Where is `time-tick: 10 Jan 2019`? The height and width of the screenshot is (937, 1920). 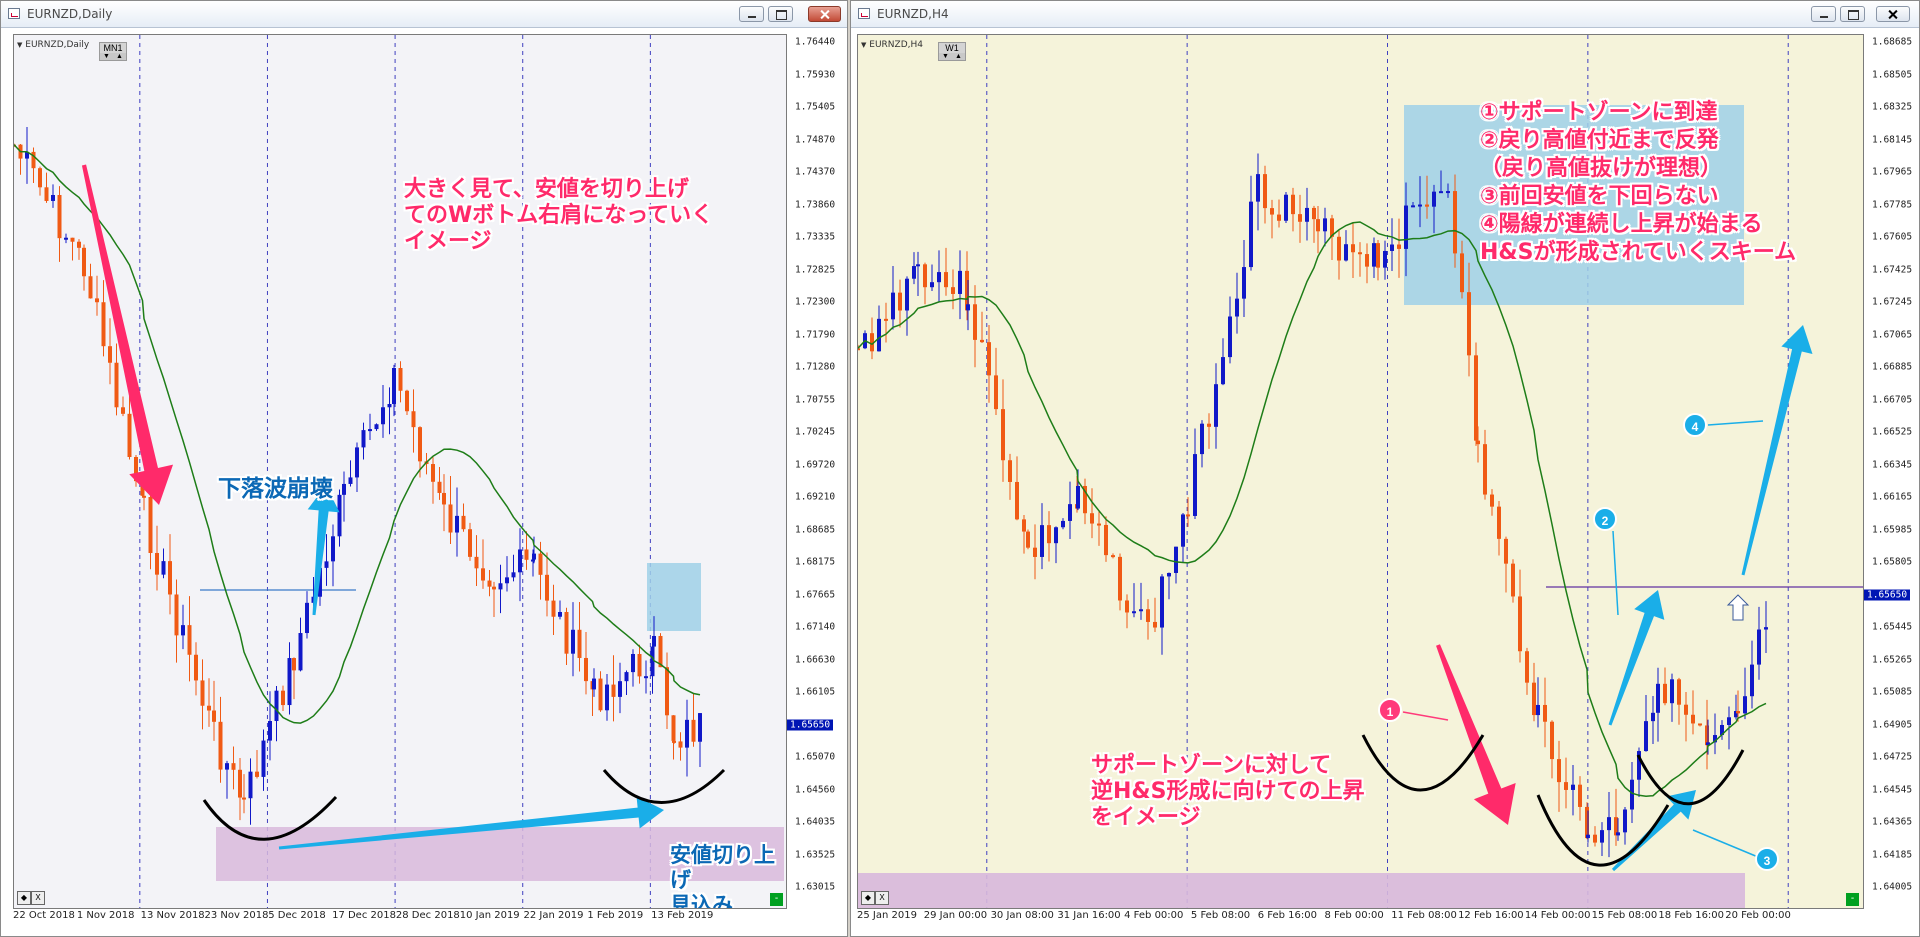
time-tick: 10 Jan 2019 is located at coordinates (489, 915).